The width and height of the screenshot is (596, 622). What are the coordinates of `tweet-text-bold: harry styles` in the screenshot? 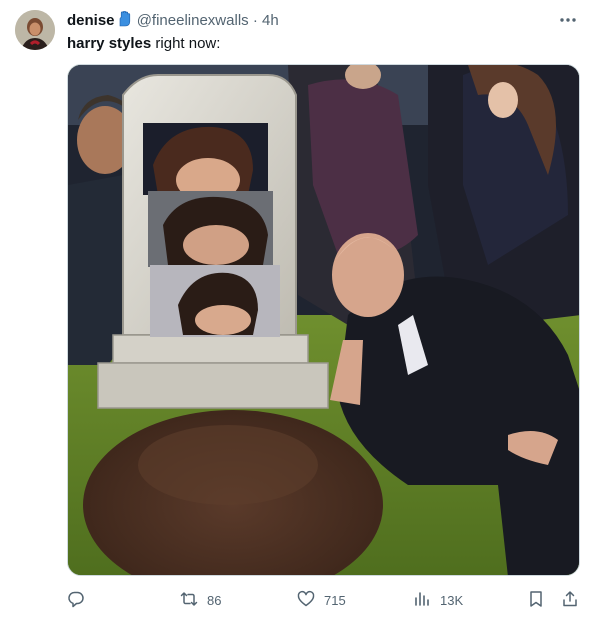 It's located at (109, 43).